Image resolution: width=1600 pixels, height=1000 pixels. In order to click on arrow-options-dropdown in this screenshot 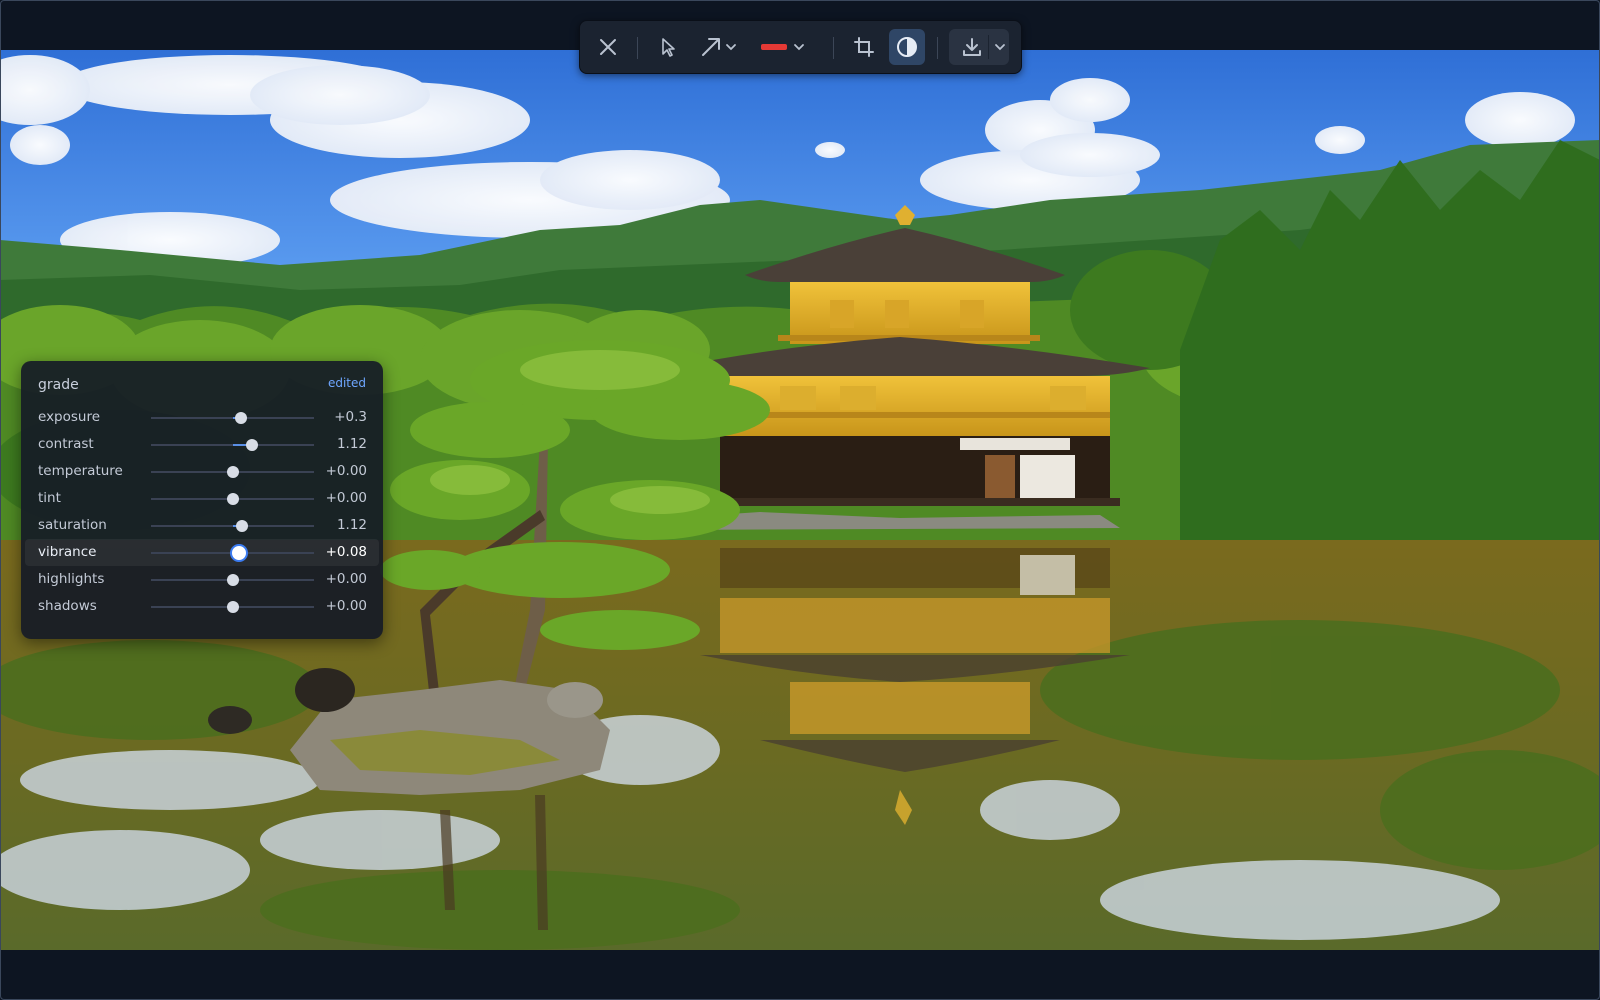, I will do `click(731, 47)`.